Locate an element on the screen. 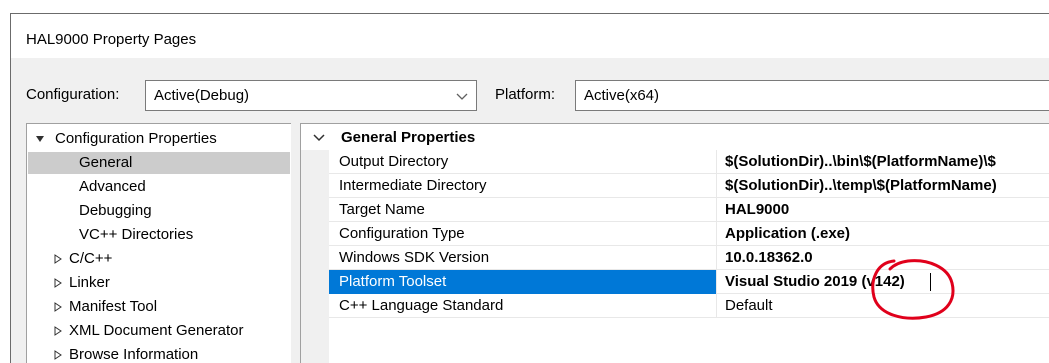 The height and width of the screenshot is (363, 1049). property-name: Configuration Type is located at coordinates (402, 233).